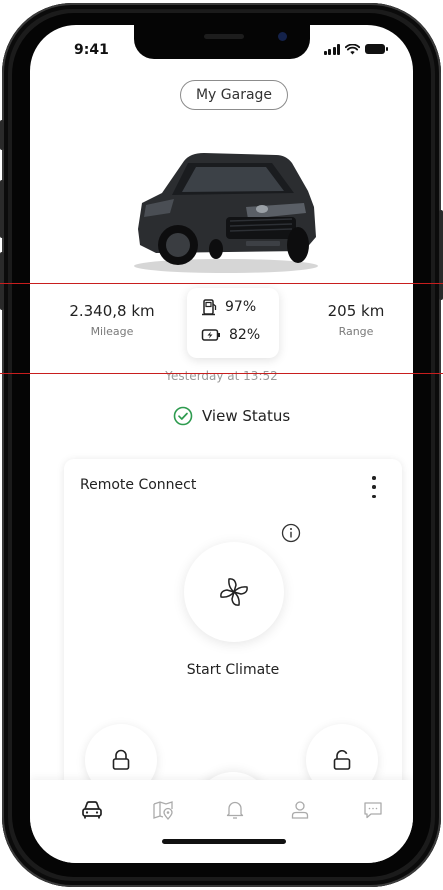 The image size is (443, 890). Describe the element at coordinates (222, 42) in the screenshot. I see `notch` at that location.